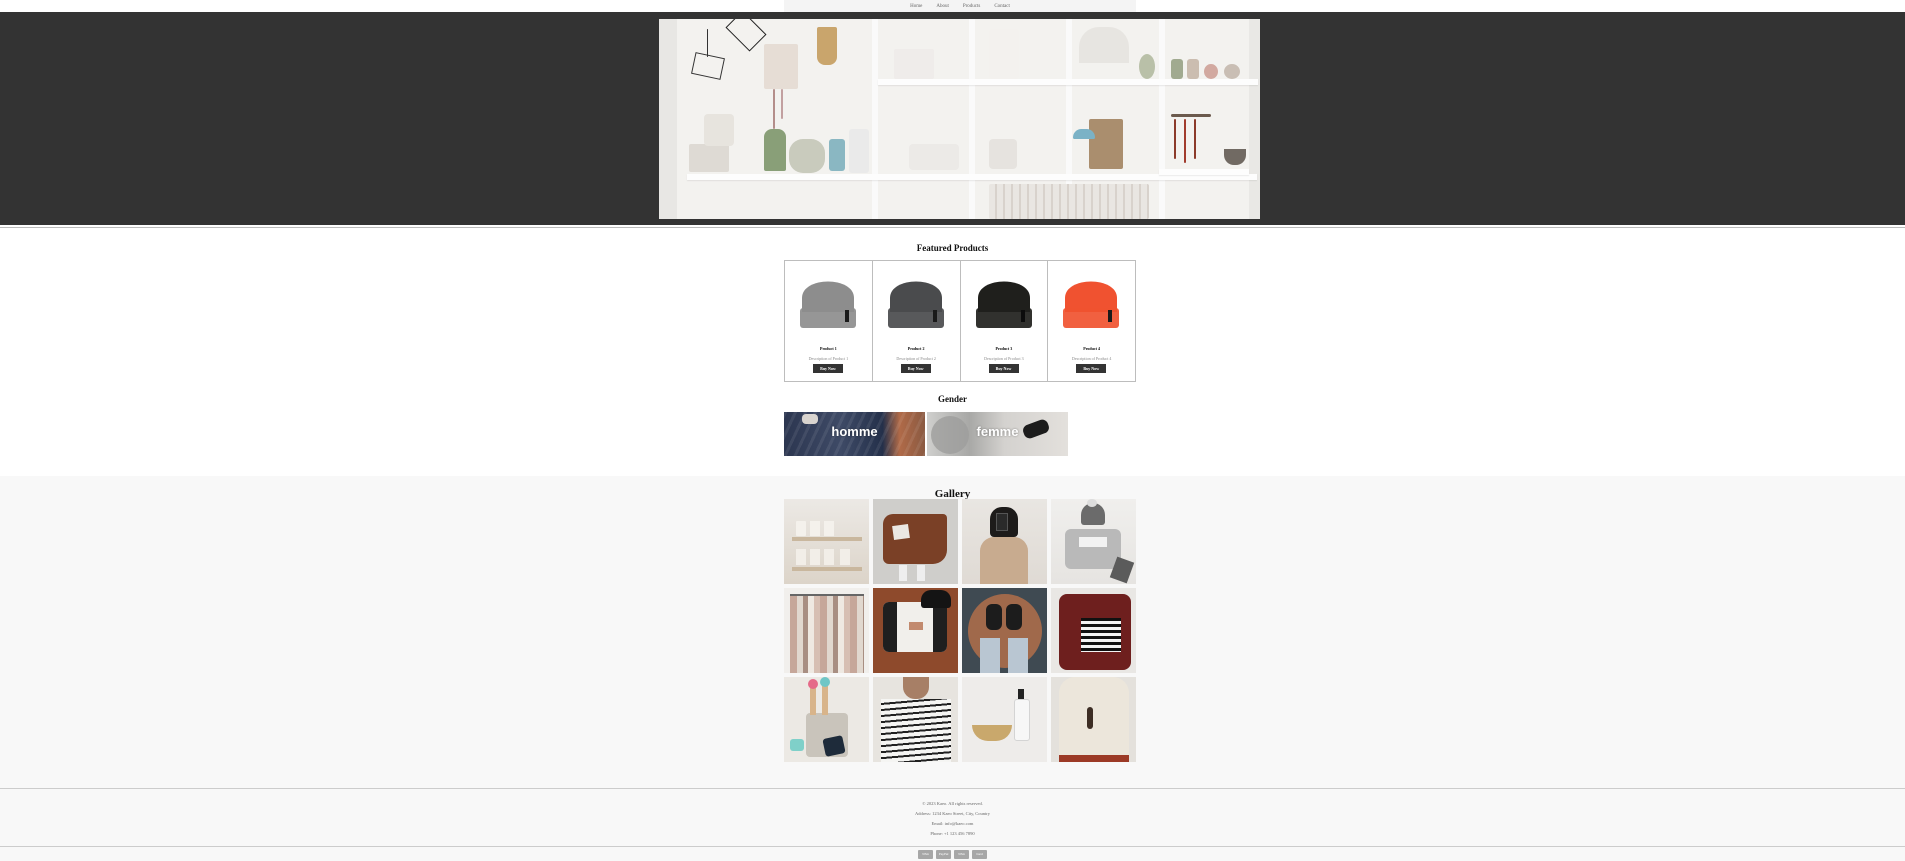 Image resolution: width=1905 pixels, height=861 pixels. I want to click on top-navigation: Home About Products Contact, so click(952, 6).